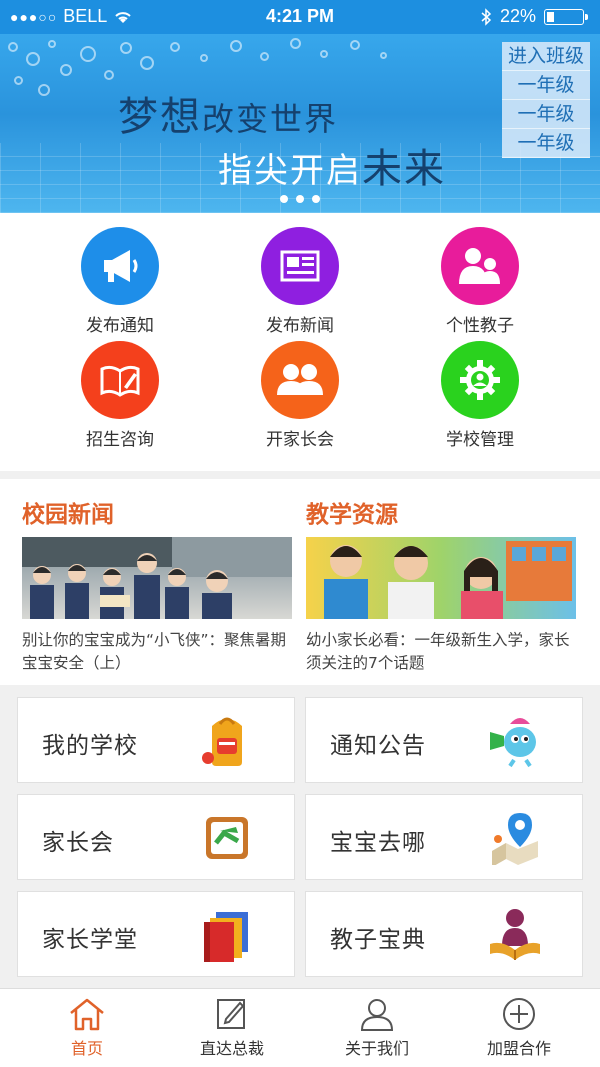 Image resolution: width=600 pixels, height=1067 pixels. I want to click on action-parent-meeting: 开家长会, so click(300, 395).